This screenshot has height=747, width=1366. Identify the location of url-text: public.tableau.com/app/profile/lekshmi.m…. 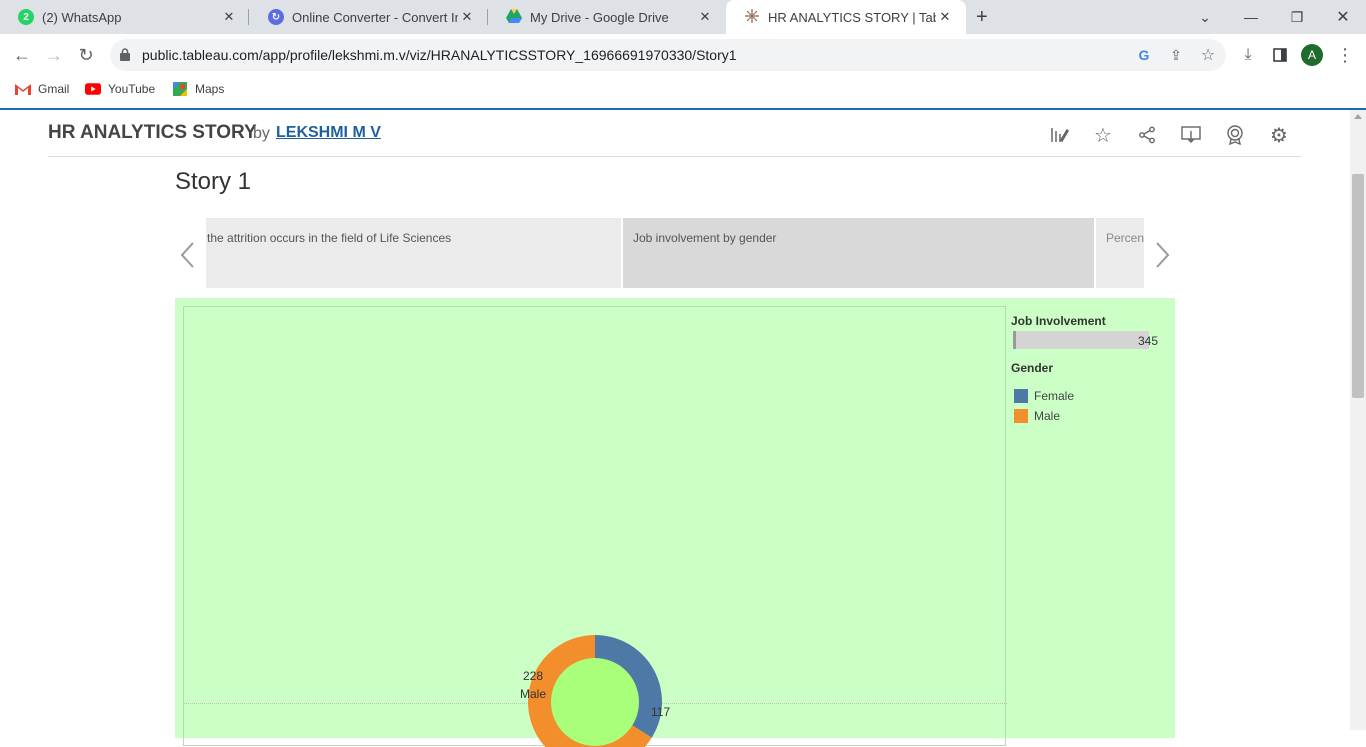
(439, 55).